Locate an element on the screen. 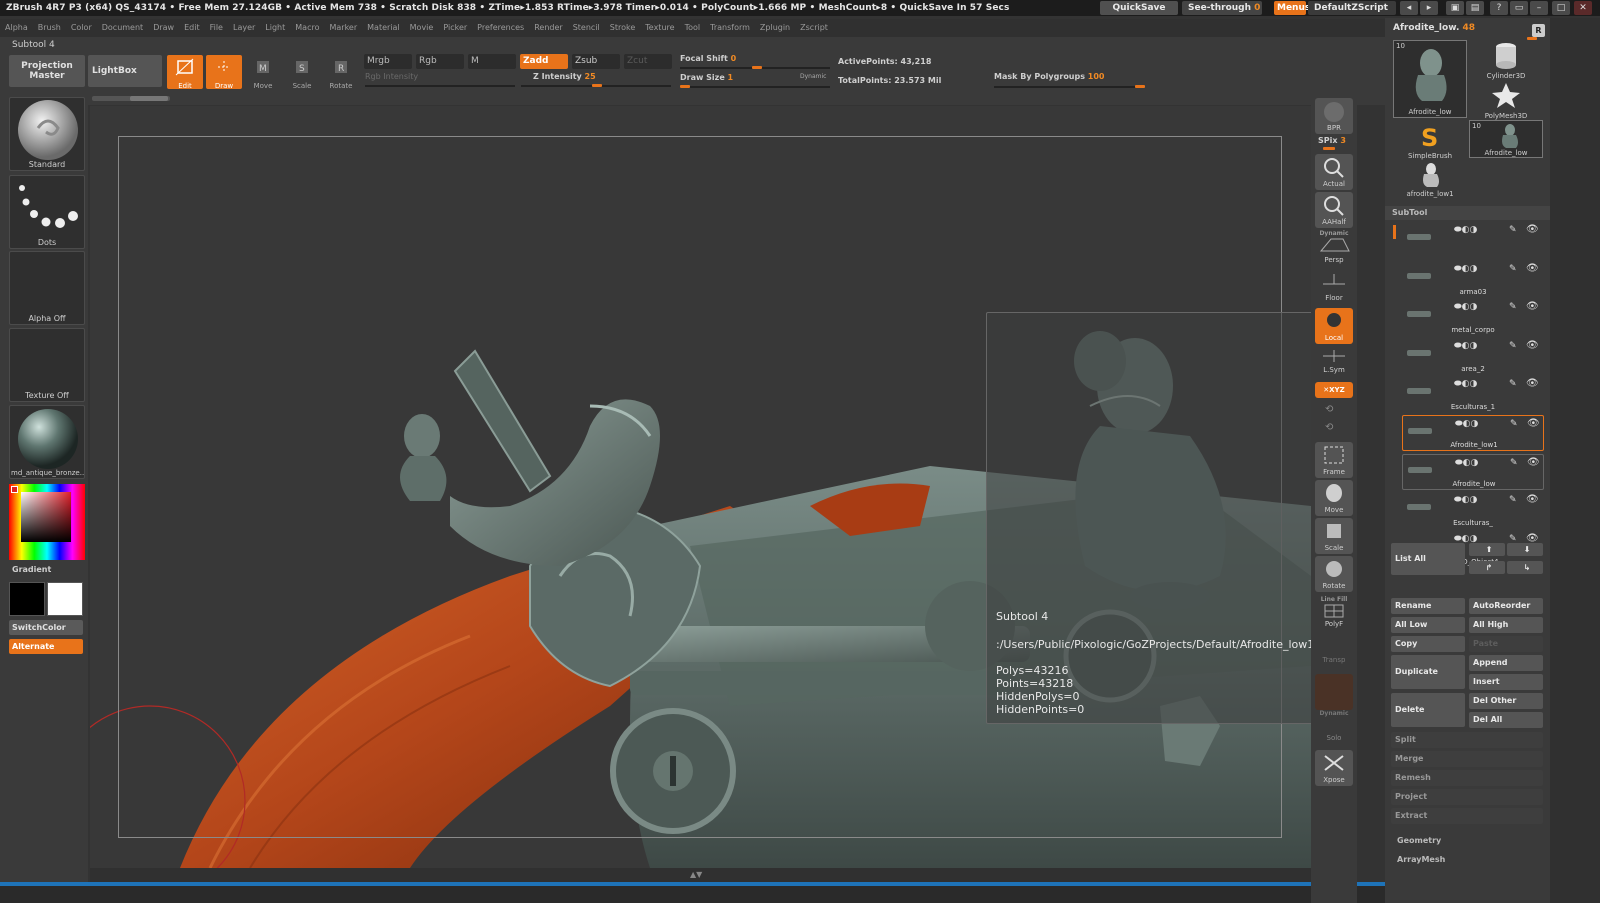 The image size is (1600, 903). menu-layer: Layer is located at coordinates (244, 28).